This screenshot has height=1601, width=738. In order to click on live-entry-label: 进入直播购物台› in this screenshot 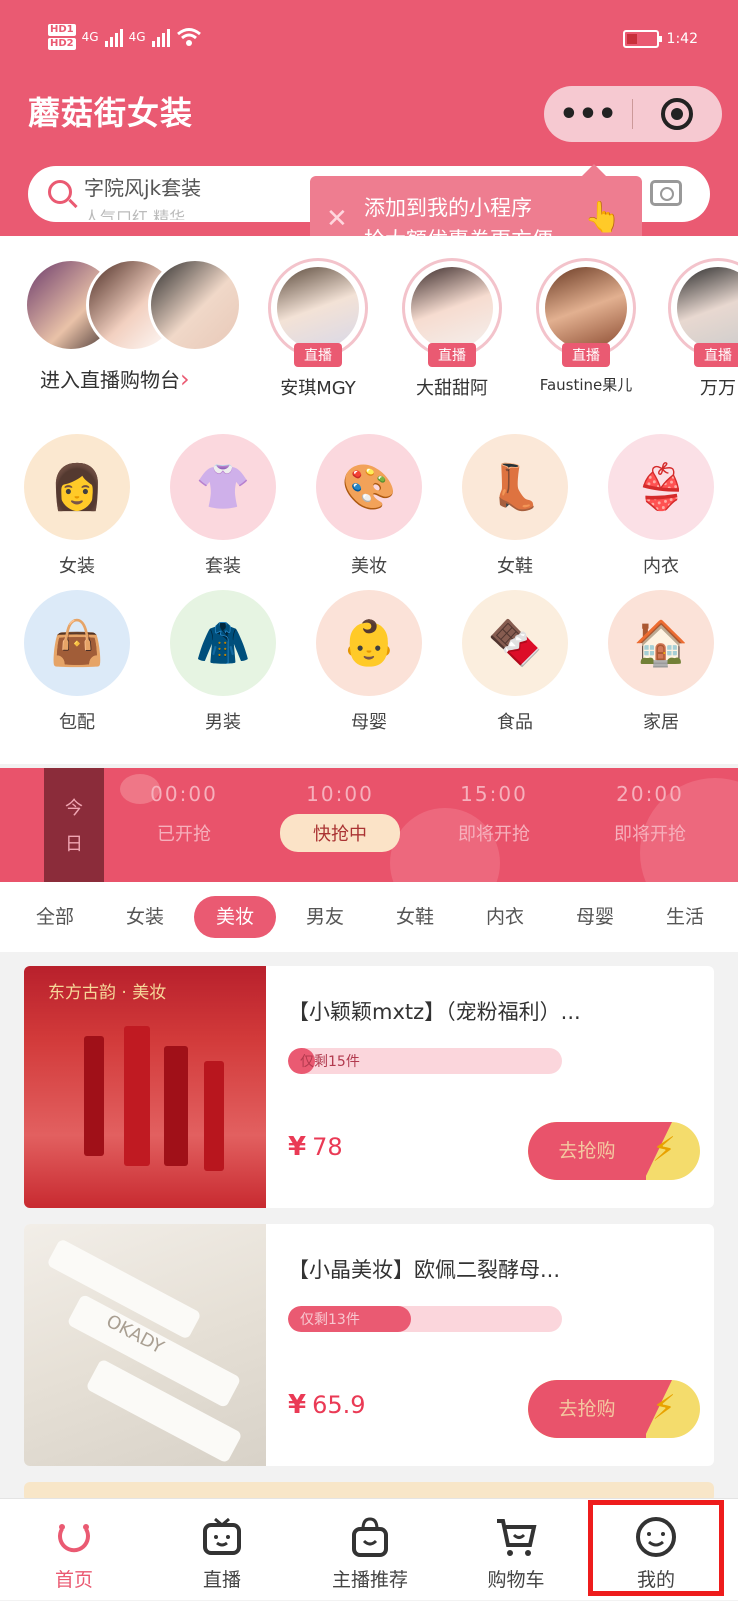, I will do `click(115, 378)`.